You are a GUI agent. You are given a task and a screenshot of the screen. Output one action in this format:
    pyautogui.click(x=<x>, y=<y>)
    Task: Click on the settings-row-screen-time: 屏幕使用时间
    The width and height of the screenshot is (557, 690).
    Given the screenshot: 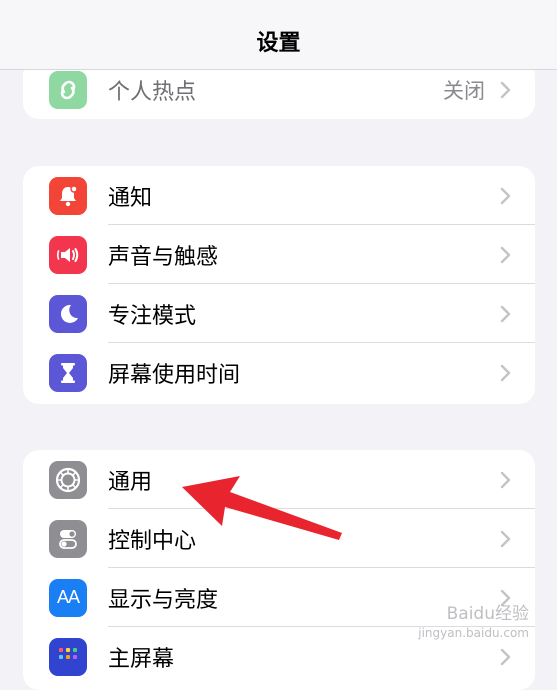 What is the action you would take?
    pyautogui.click(x=279, y=372)
    